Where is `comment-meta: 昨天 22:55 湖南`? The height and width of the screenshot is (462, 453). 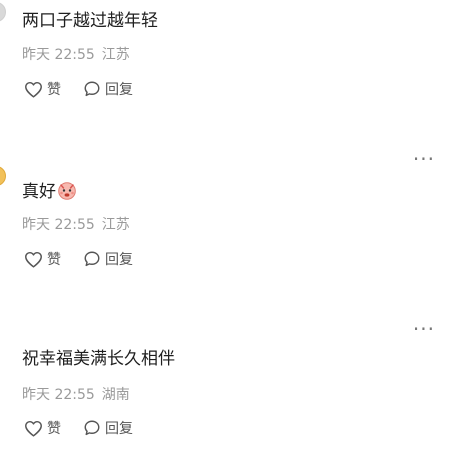
comment-meta: 昨天 22:55 湖南 is located at coordinates (79, 395).